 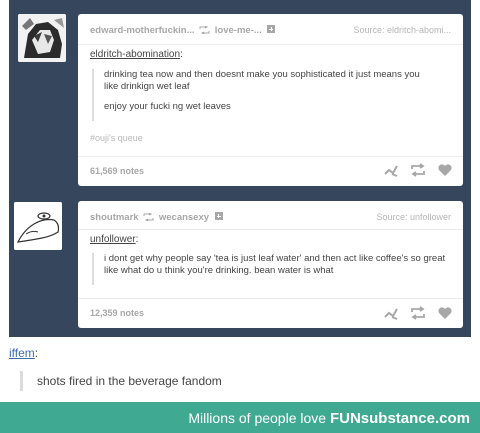 I want to click on quote-line: enjoy your fucki ng wet leaves, so click(x=167, y=106).